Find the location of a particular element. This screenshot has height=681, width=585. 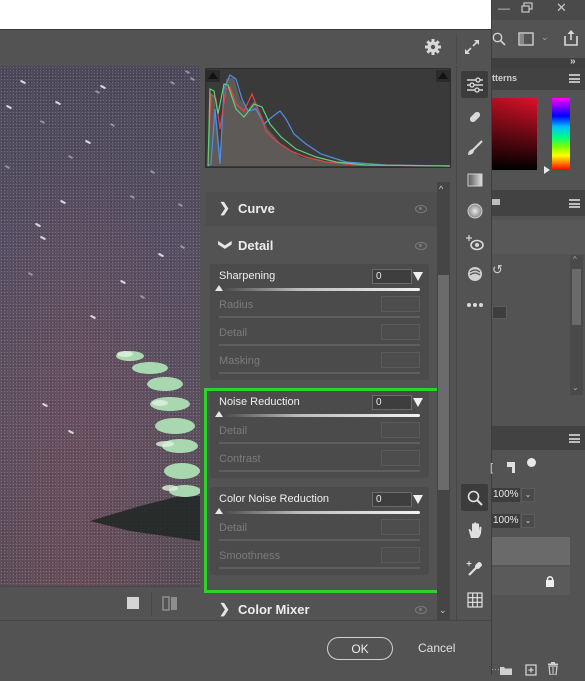

layer-row-background is located at coordinates (531, 581).